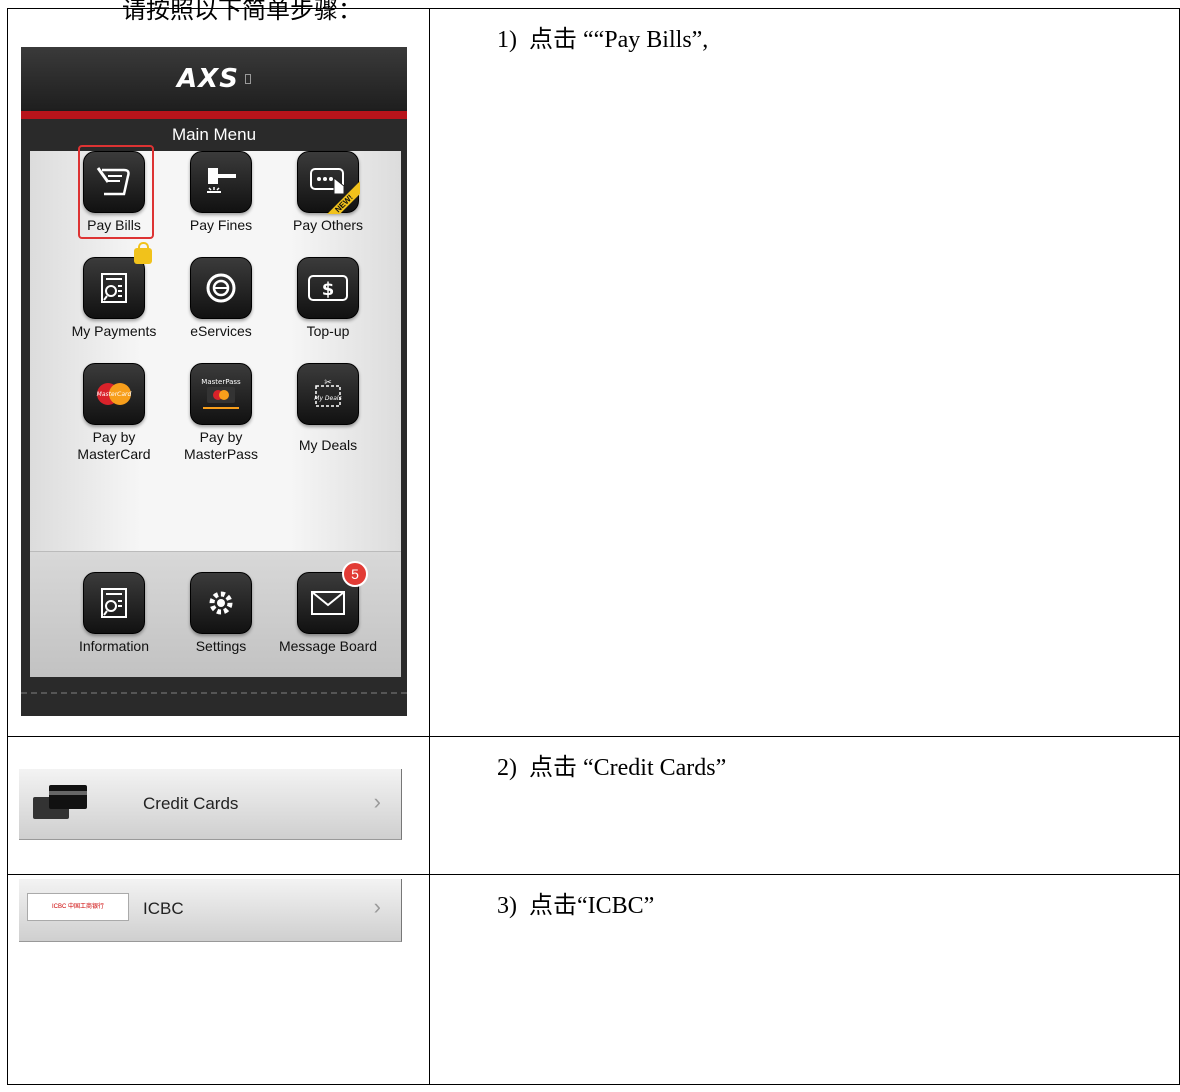 The image size is (1180, 1092). What do you see at coordinates (221, 225) in the screenshot?
I see `menu-label: Pay Fines` at bounding box center [221, 225].